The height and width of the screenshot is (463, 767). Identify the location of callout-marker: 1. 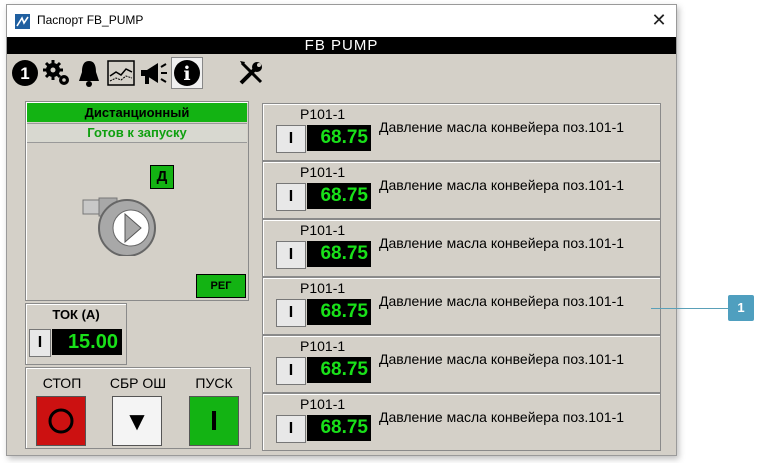
(741, 308).